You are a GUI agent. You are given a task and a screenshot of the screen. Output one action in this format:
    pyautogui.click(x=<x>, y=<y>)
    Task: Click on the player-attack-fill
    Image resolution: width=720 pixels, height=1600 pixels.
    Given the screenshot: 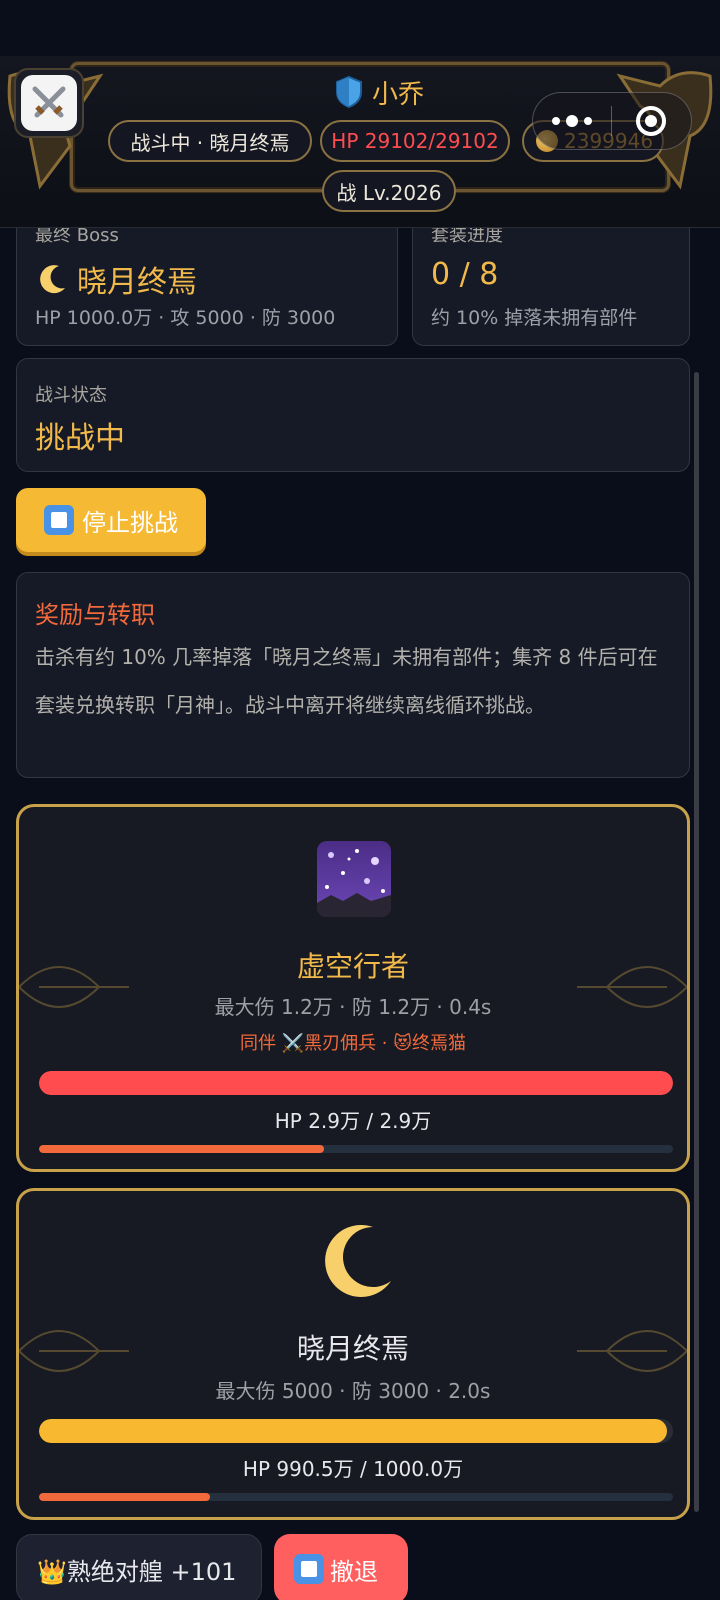 What is the action you would take?
    pyautogui.click(x=182, y=1149)
    